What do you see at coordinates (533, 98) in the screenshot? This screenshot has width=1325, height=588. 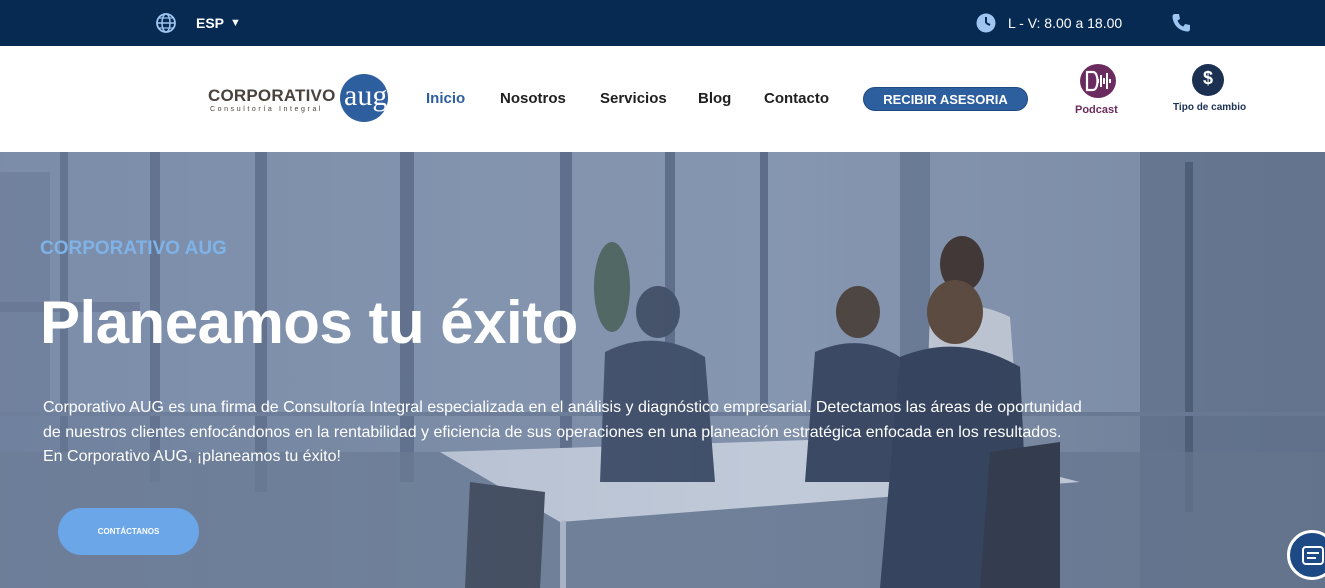 I see `nav-nosotros: Nosotros` at bounding box center [533, 98].